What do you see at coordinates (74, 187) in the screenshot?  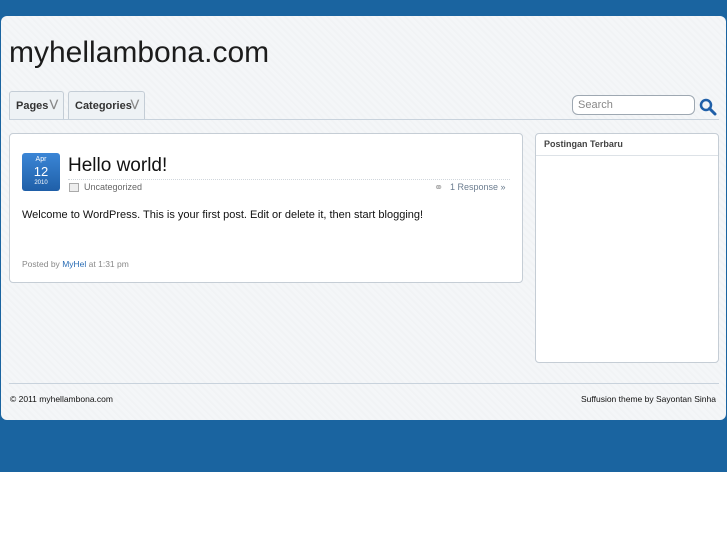 I see `folder-icon` at bounding box center [74, 187].